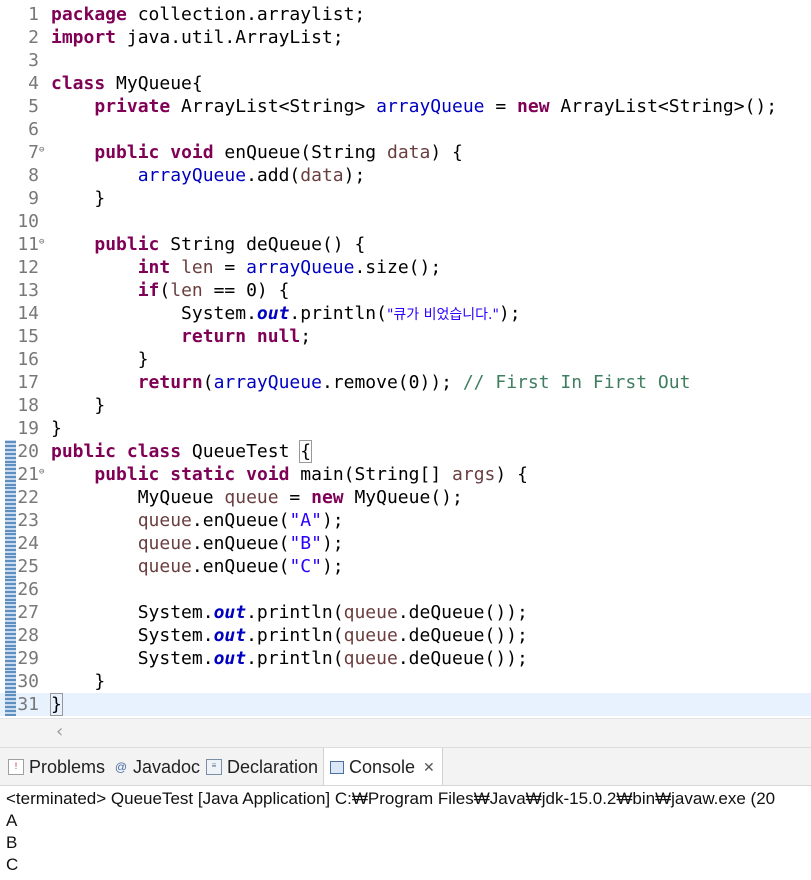 This screenshot has width=811, height=880. I want to click on code-line: 29 System.out.println(queue.deQueue());, so click(405, 658).